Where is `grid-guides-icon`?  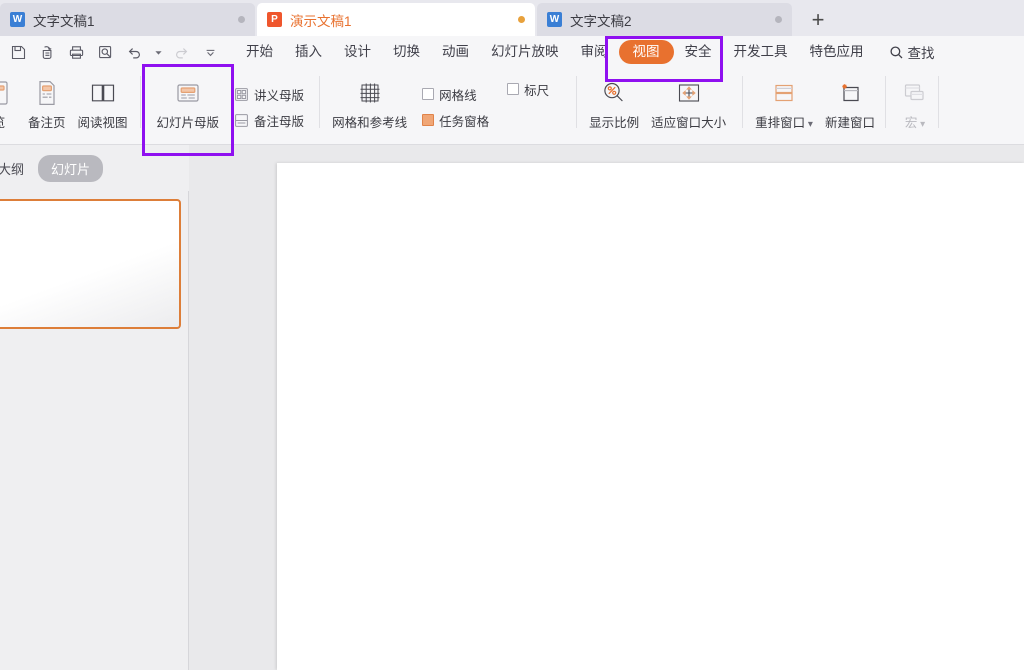 grid-guides-icon is located at coordinates (370, 93).